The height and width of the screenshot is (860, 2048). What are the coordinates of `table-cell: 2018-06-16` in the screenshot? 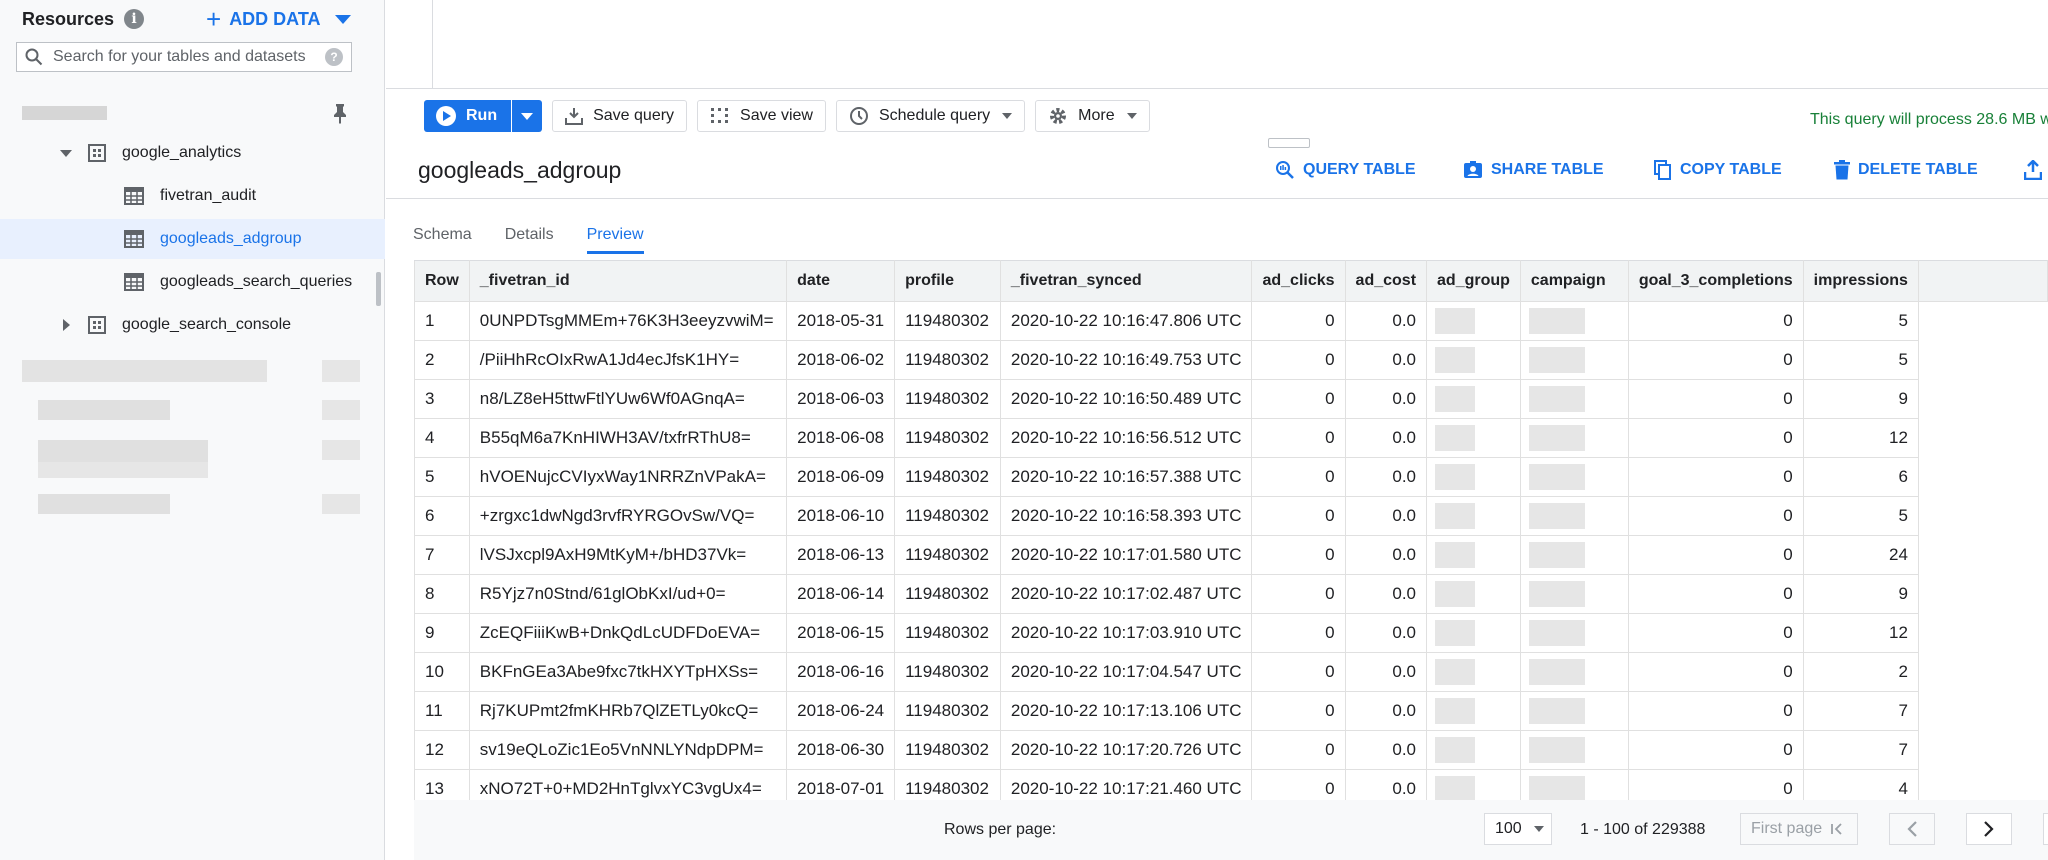 It's located at (841, 672).